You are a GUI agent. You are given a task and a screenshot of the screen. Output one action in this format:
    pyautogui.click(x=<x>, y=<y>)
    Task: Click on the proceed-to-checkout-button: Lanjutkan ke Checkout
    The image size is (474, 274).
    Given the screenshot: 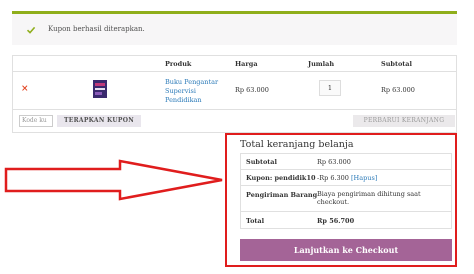 What is the action you would take?
    pyautogui.click(x=346, y=250)
    